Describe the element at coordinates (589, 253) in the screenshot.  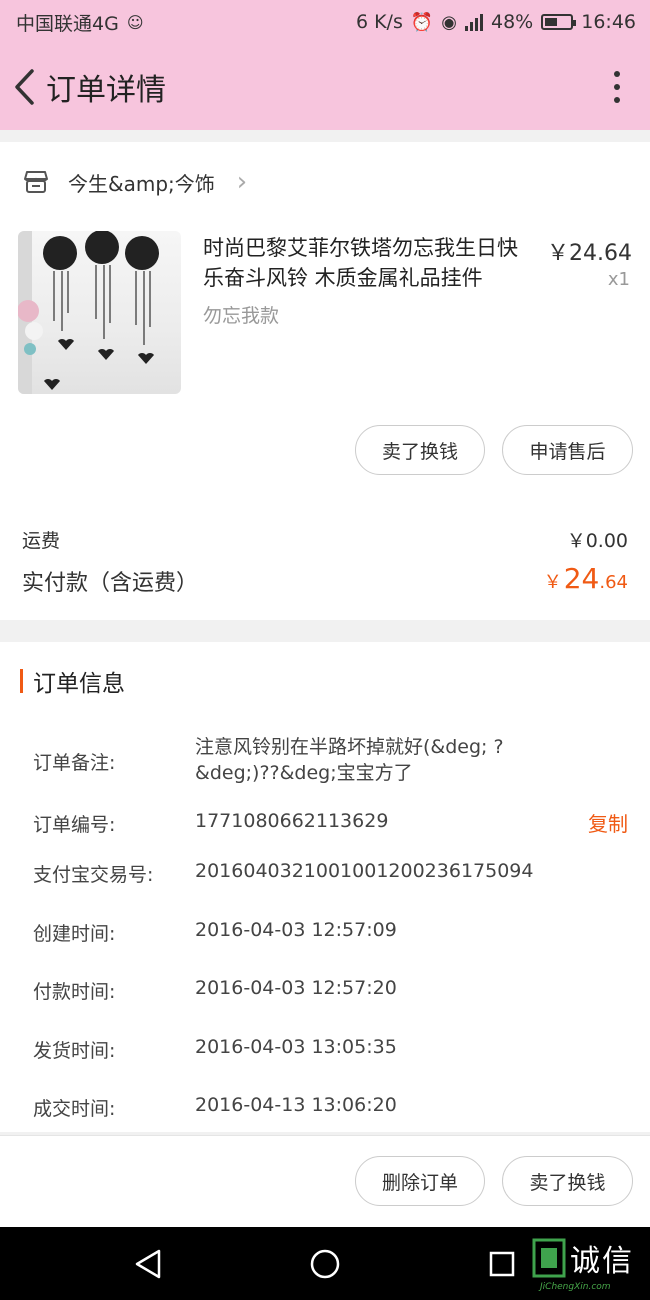
I see `product-price: ￥24.64` at that location.